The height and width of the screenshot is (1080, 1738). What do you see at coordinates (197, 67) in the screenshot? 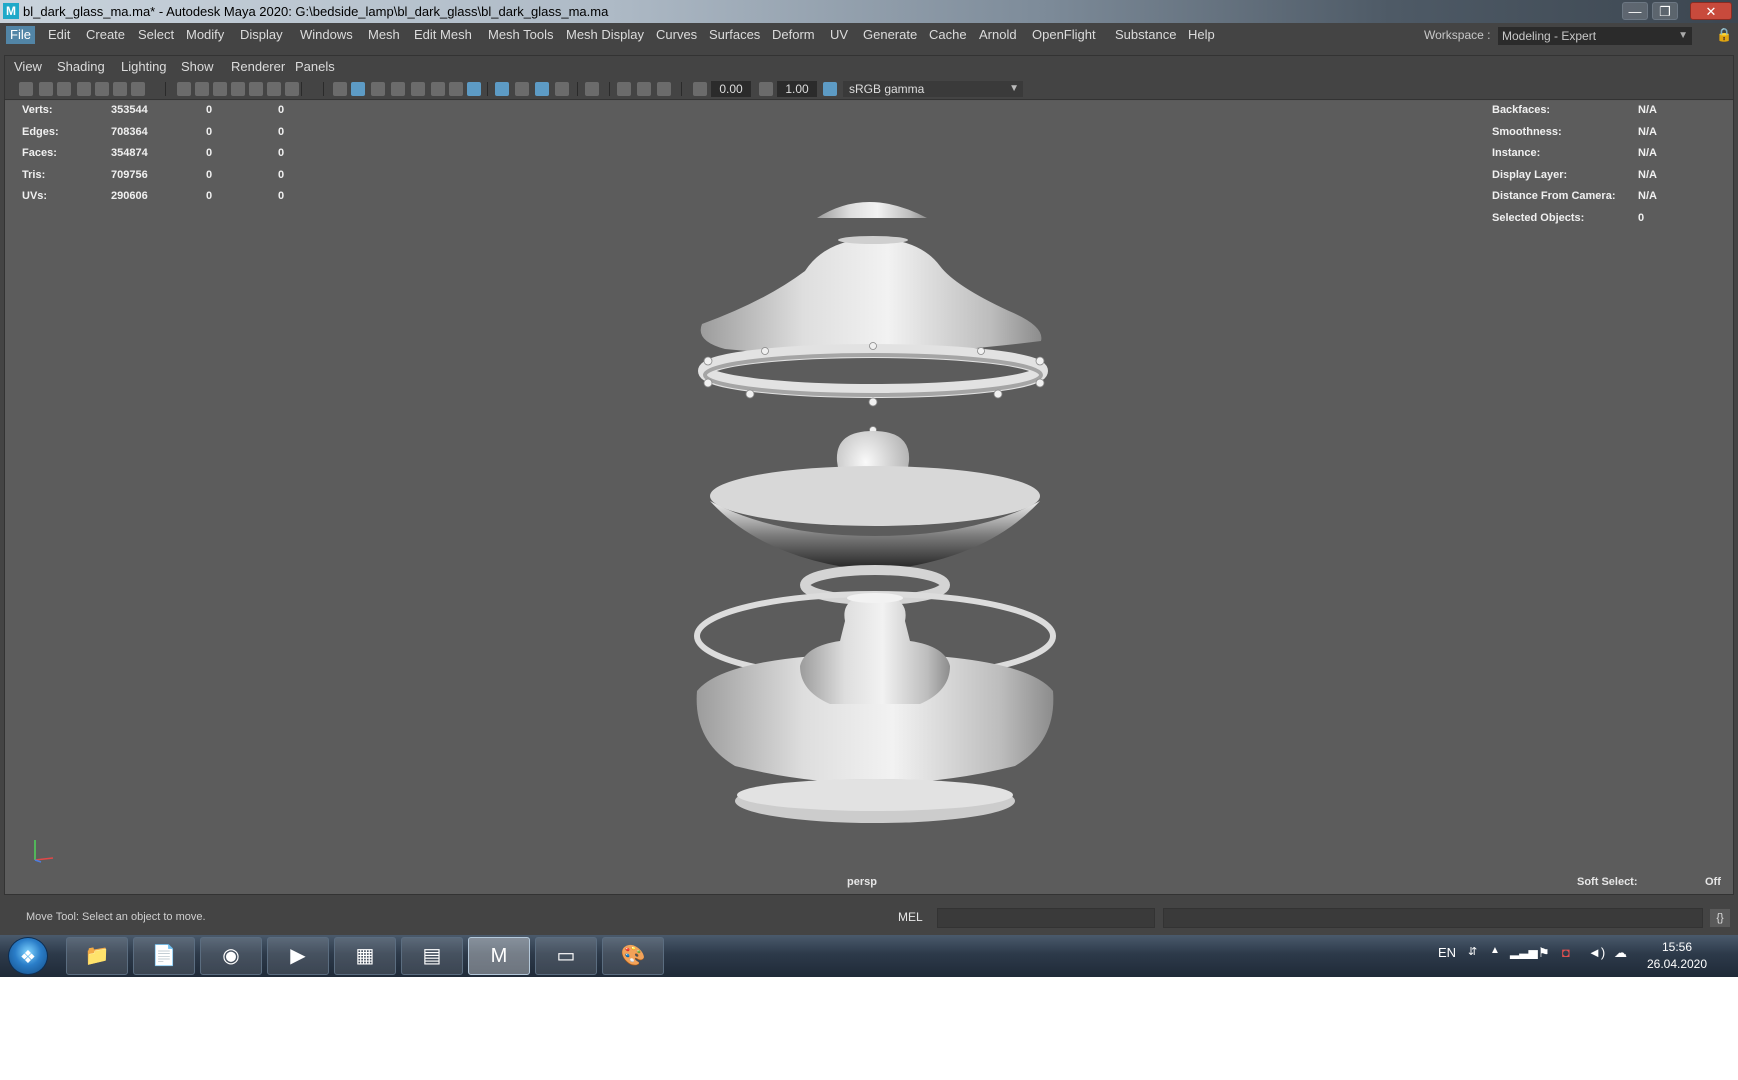
I see `panel-menu-show: Show` at bounding box center [197, 67].